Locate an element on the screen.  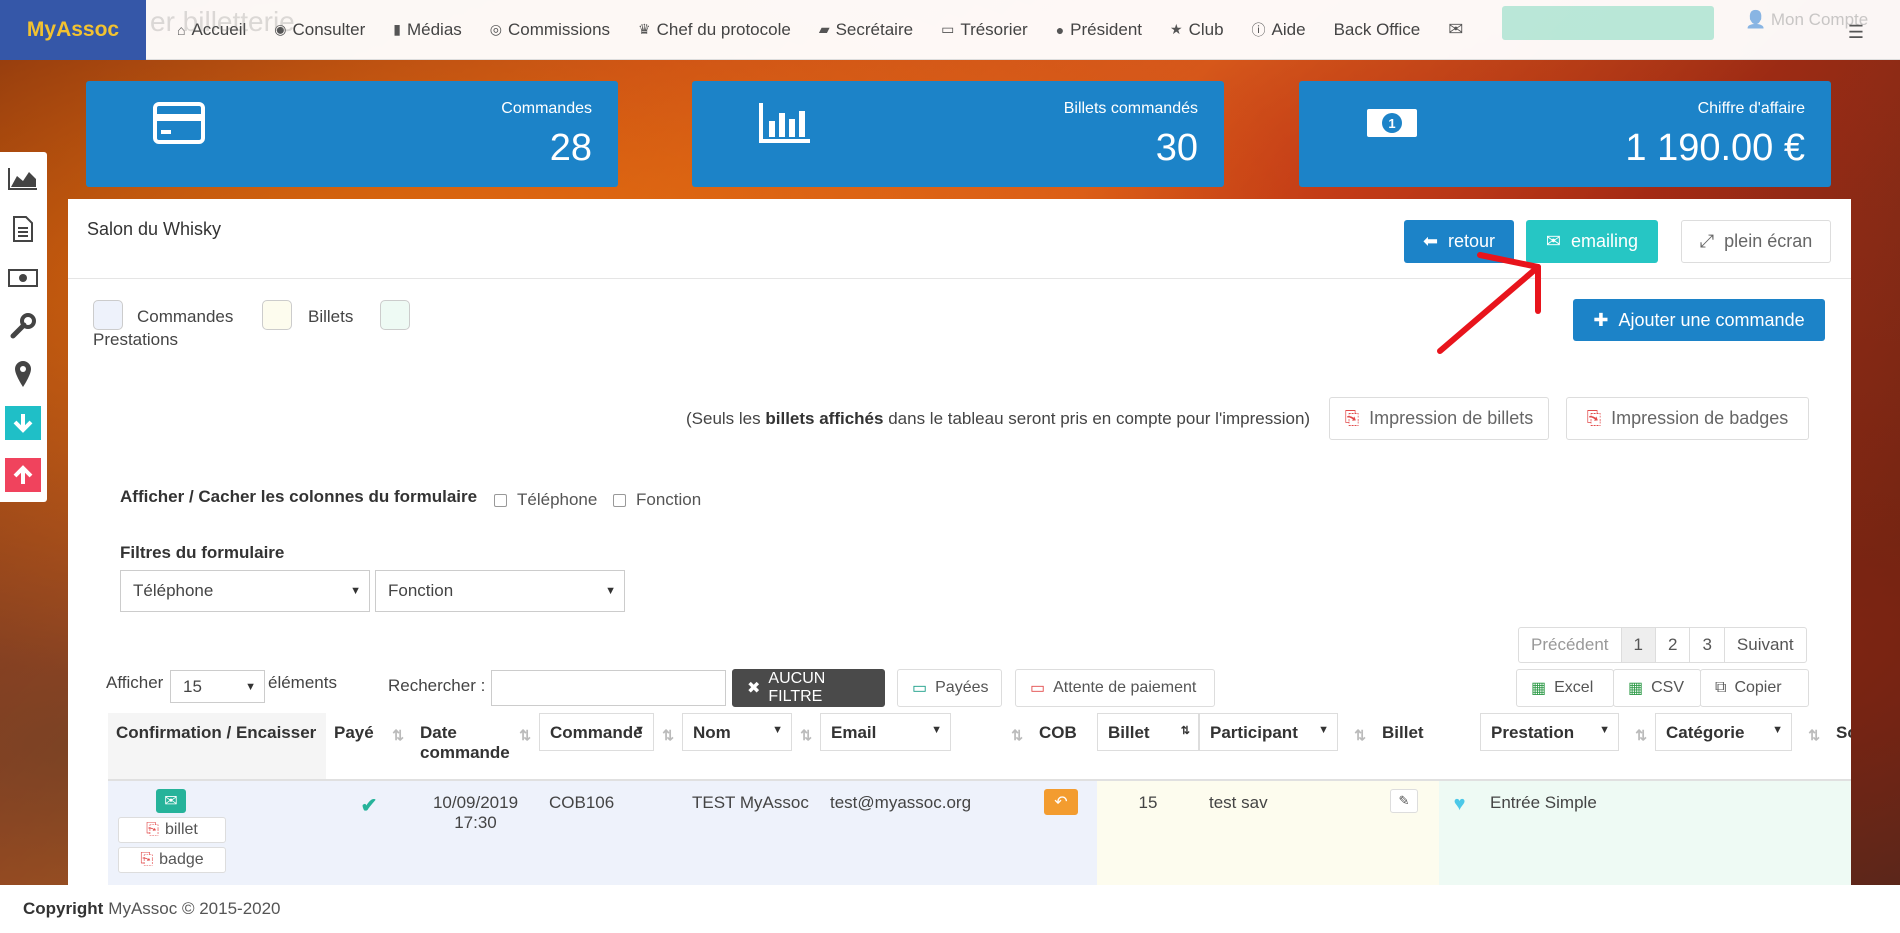
pager-next: Suivant is located at coordinates (1765, 645).